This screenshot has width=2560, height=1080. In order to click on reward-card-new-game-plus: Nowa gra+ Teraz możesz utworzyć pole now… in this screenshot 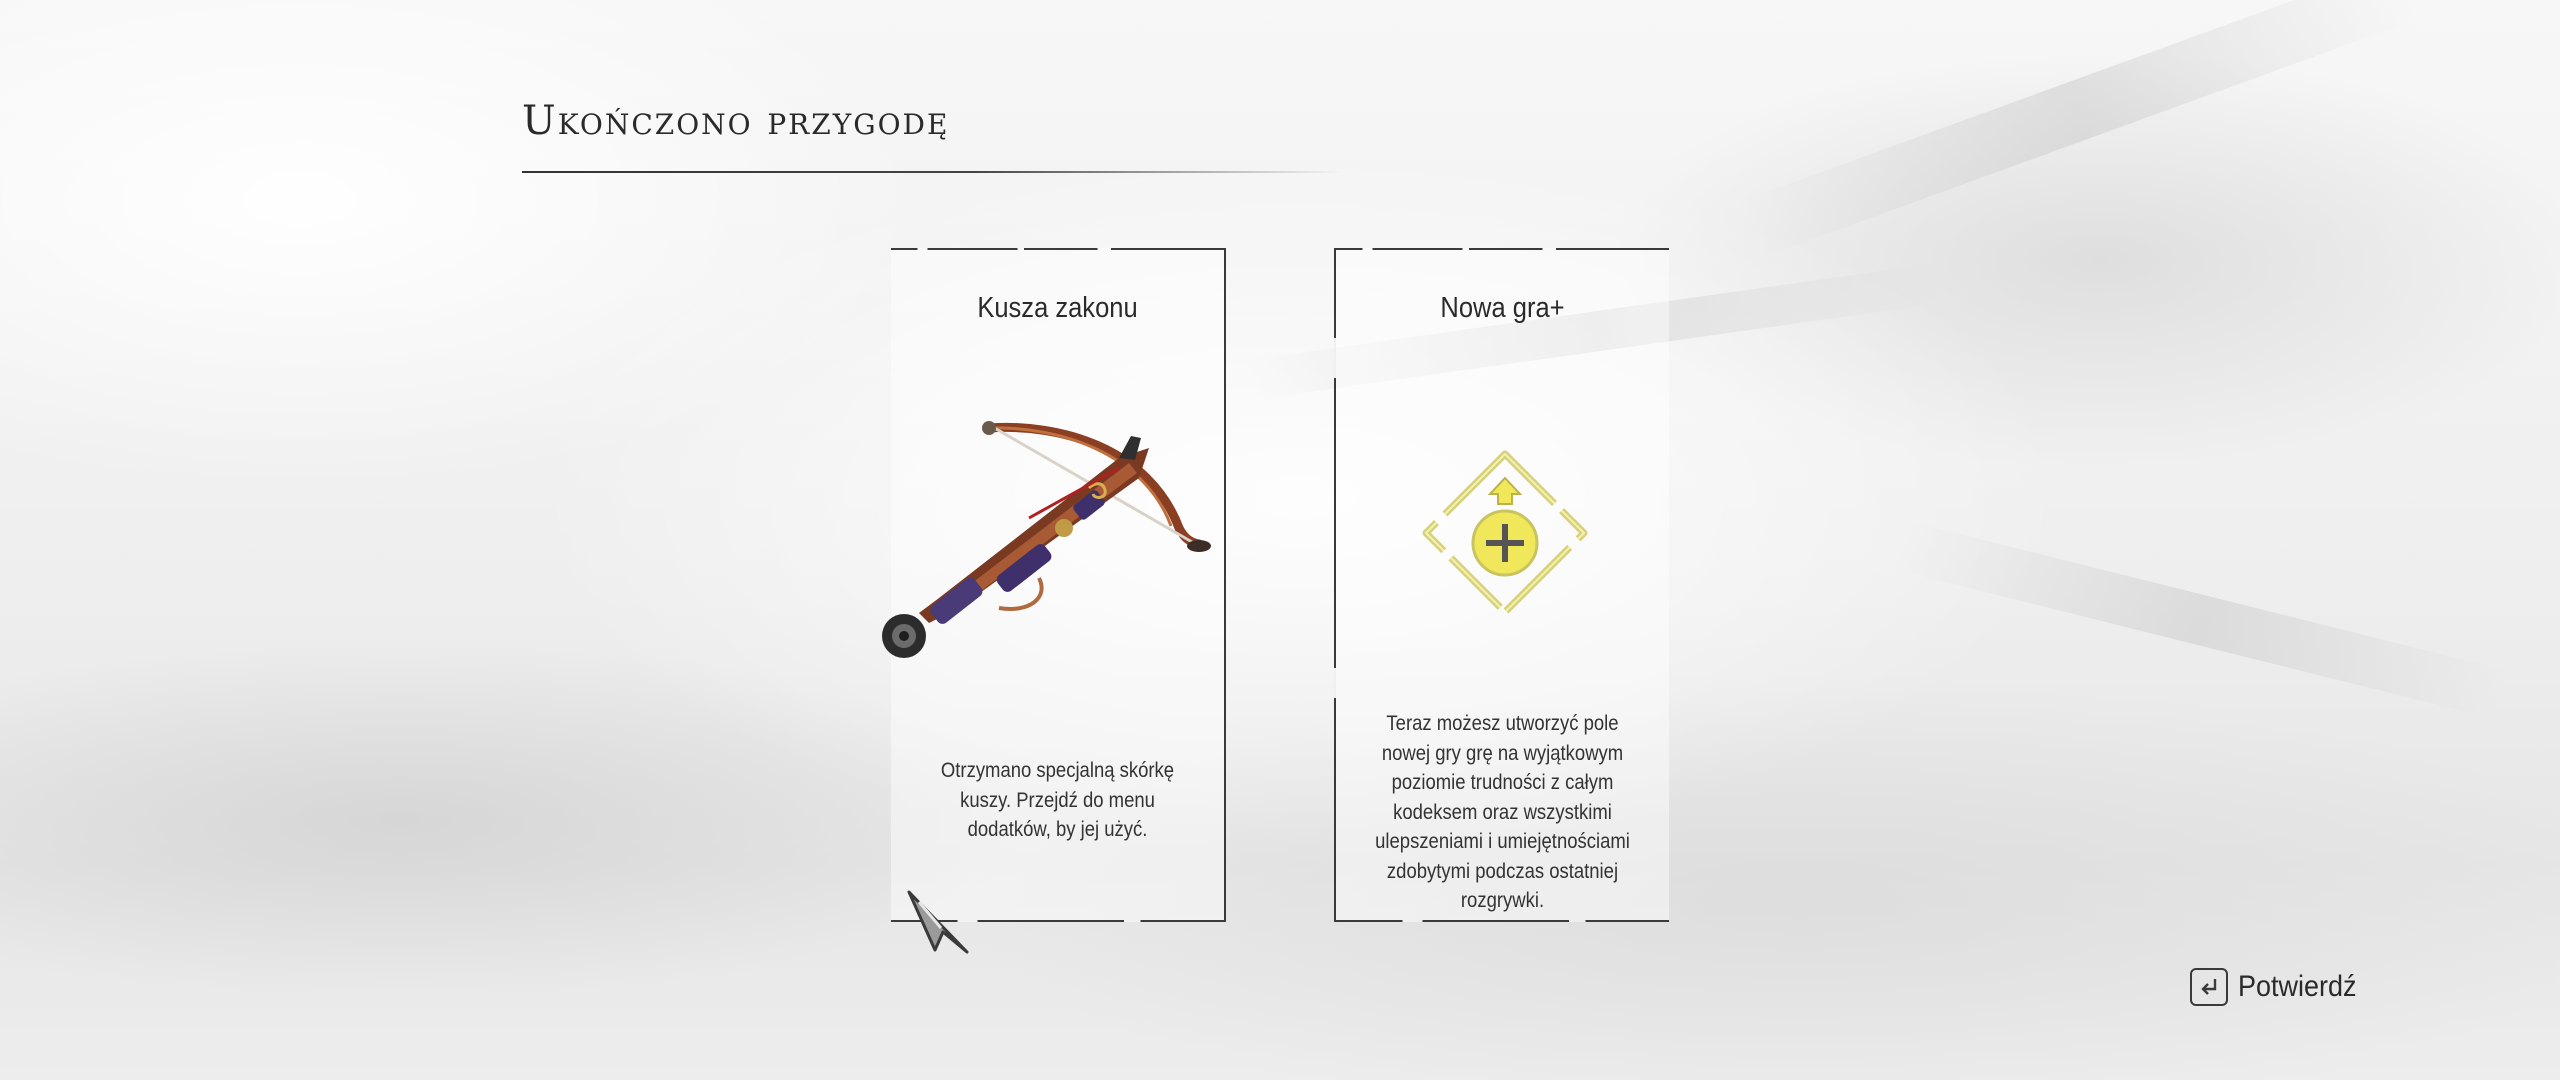, I will do `click(1501, 585)`.